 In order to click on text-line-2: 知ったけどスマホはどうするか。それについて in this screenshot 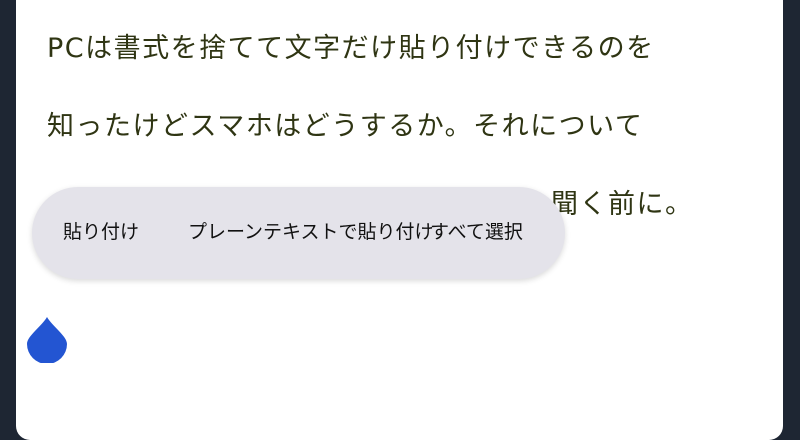, I will do `click(345, 126)`.